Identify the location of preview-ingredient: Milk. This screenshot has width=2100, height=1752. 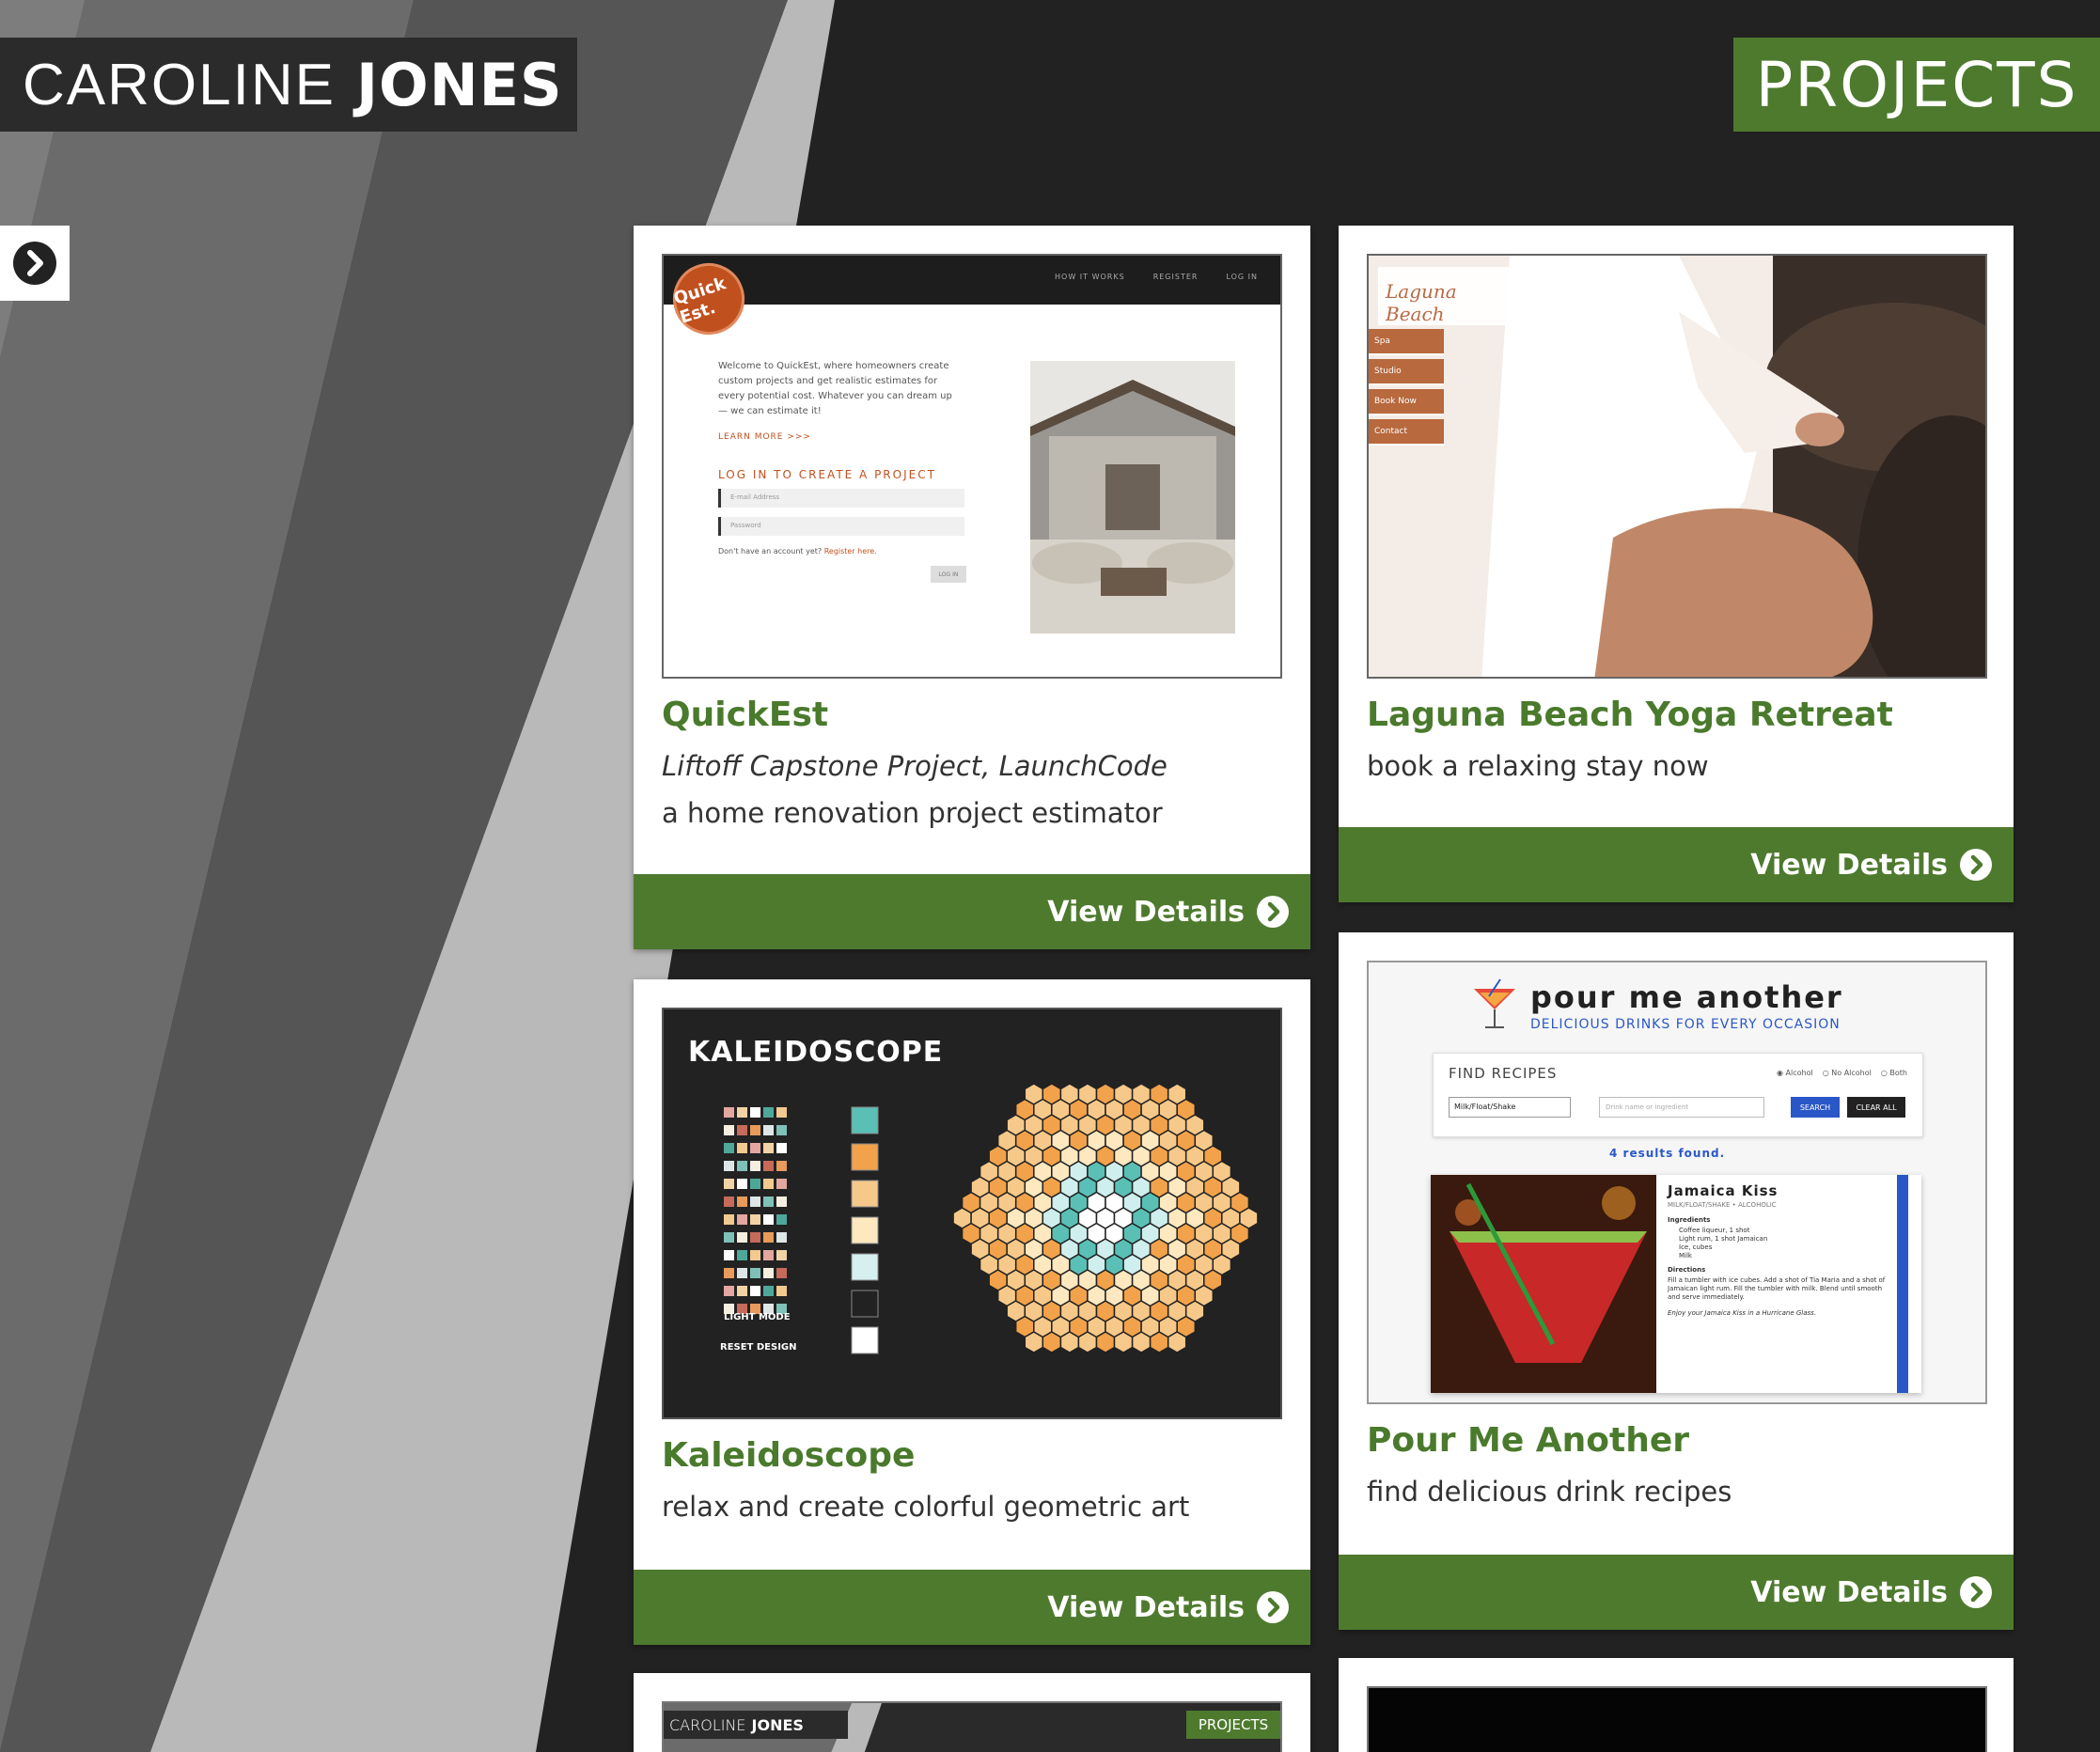
(1685, 1255).